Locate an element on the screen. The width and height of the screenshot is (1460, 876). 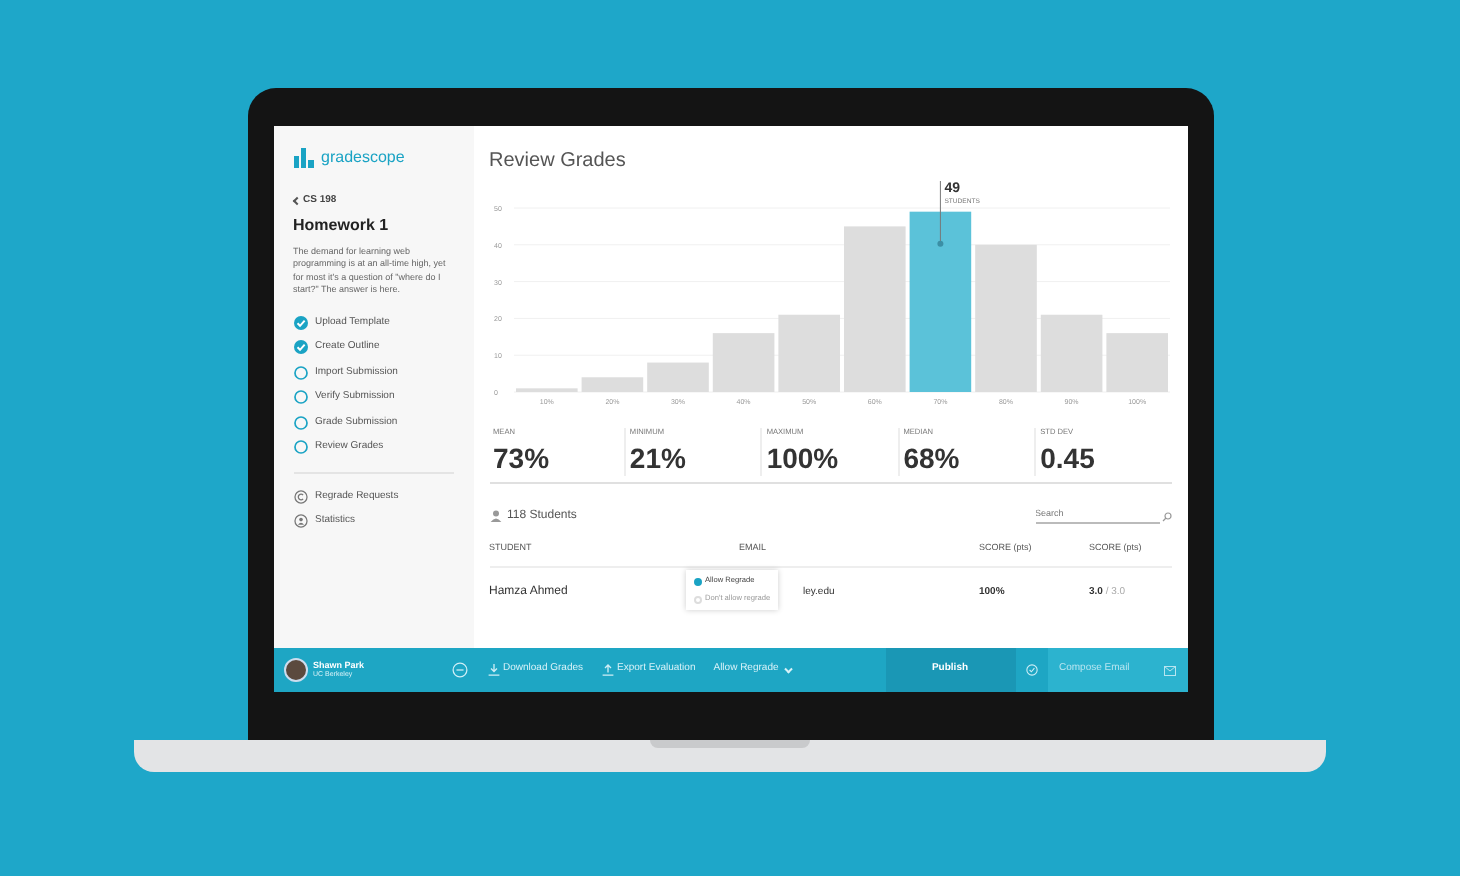
assignment-title: Homework 1 is located at coordinates (342, 225).